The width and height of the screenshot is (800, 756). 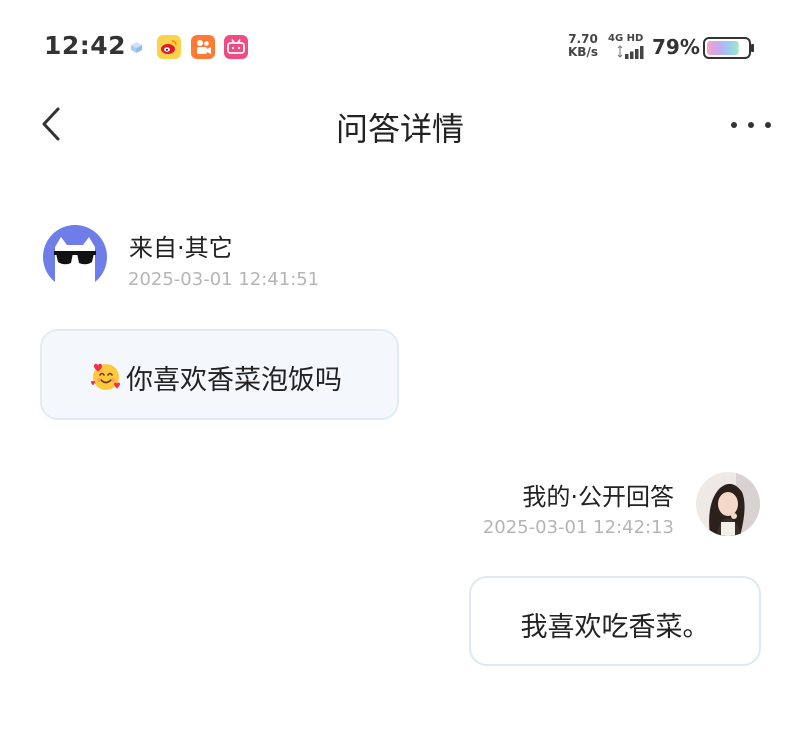 I want to click on network-speed: 7.70 KB/s, so click(x=583, y=46).